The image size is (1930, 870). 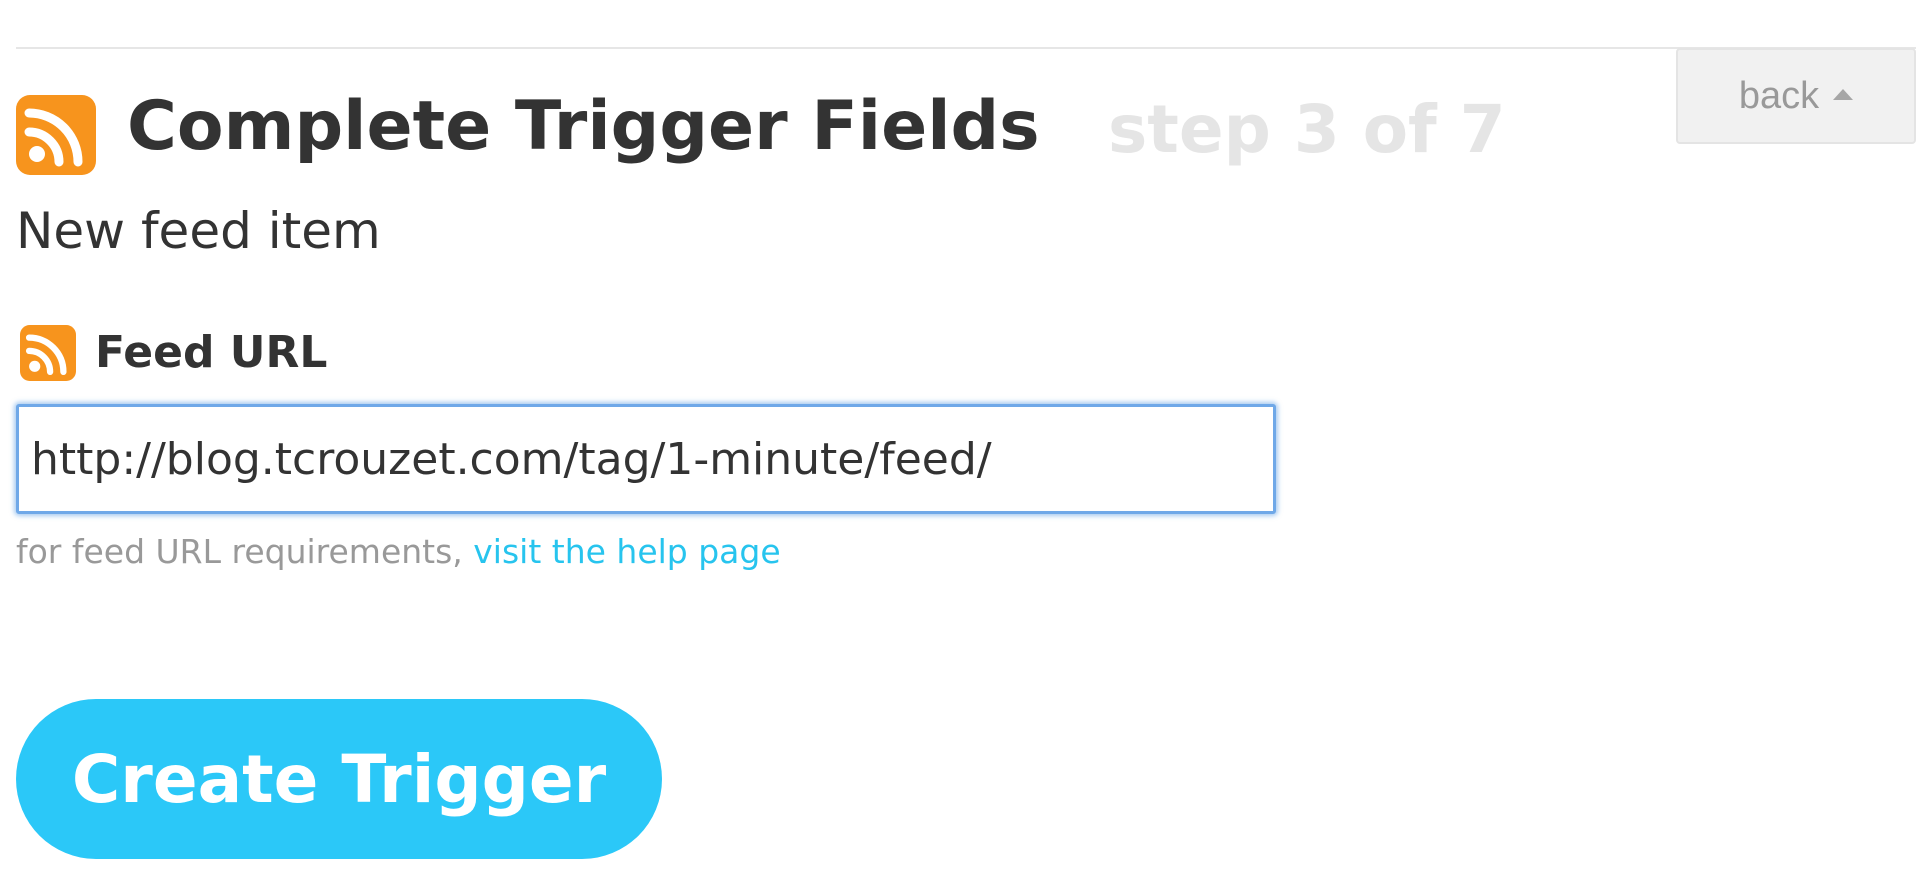 What do you see at coordinates (48, 353) in the screenshot?
I see `feed-url-rss-icon` at bounding box center [48, 353].